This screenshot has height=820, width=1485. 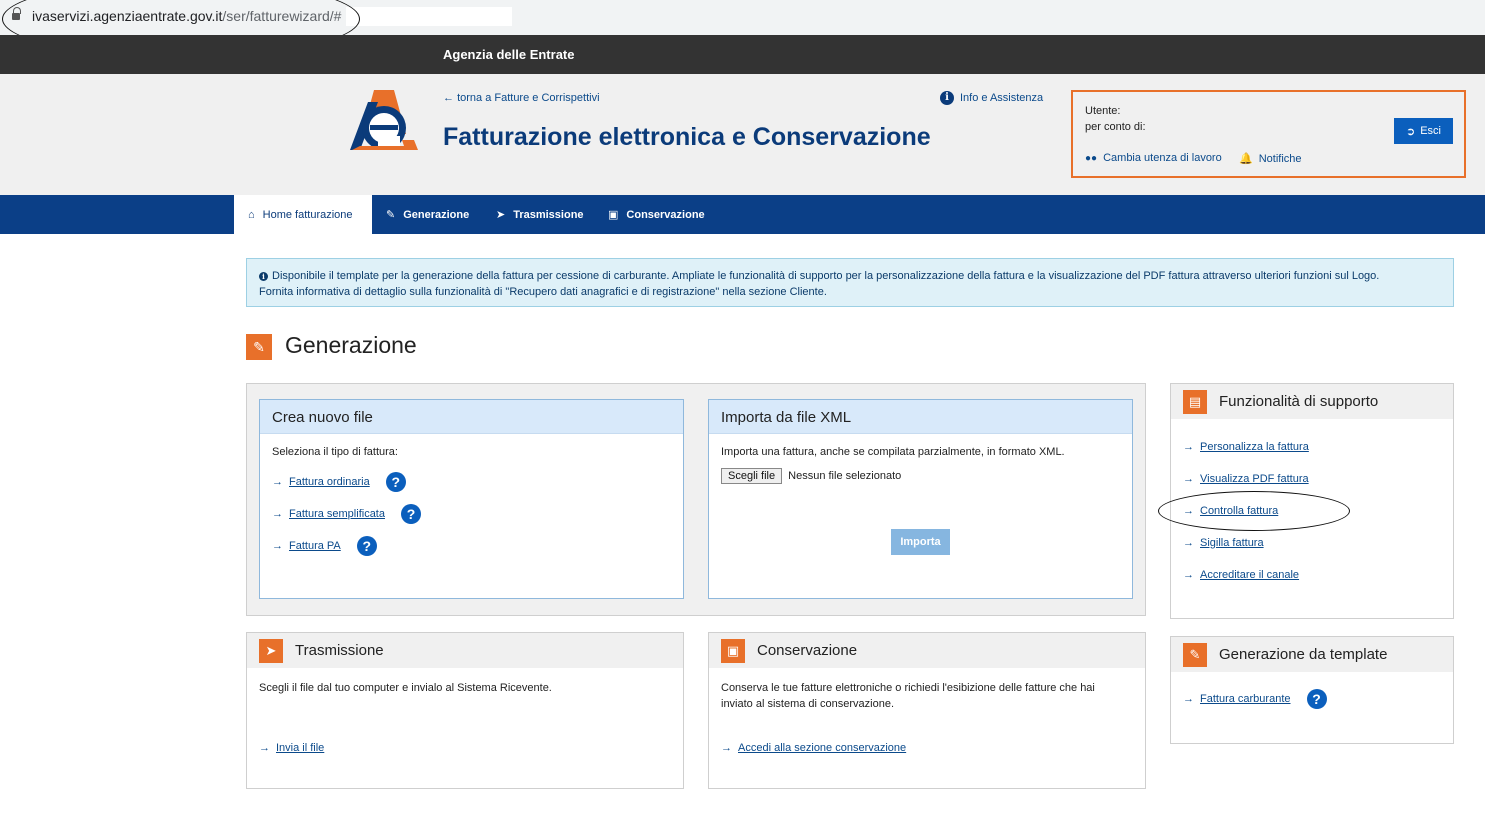 I want to click on controlla-fattura-link: → Controlla fattura, so click(x=1312, y=511).